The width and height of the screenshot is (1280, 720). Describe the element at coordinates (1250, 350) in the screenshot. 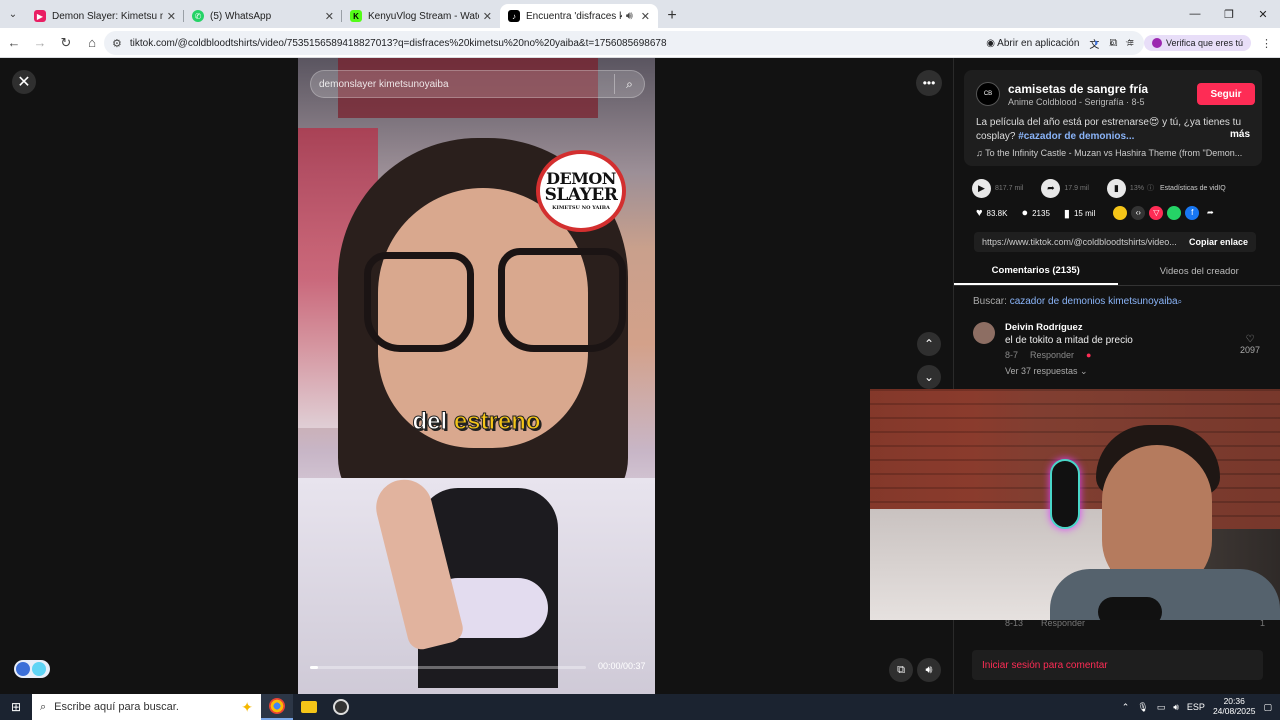

I see `comment-like-count: 2097` at that location.